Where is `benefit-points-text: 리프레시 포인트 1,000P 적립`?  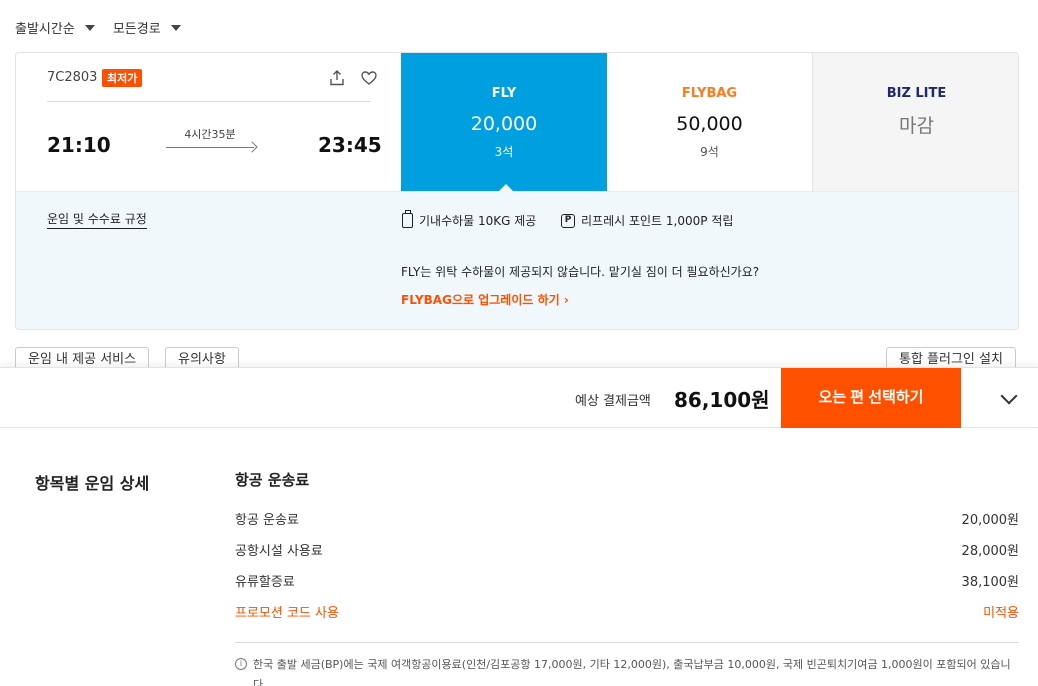 benefit-points-text: 리프레시 포인트 1,000P 적립 is located at coordinates (657, 221).